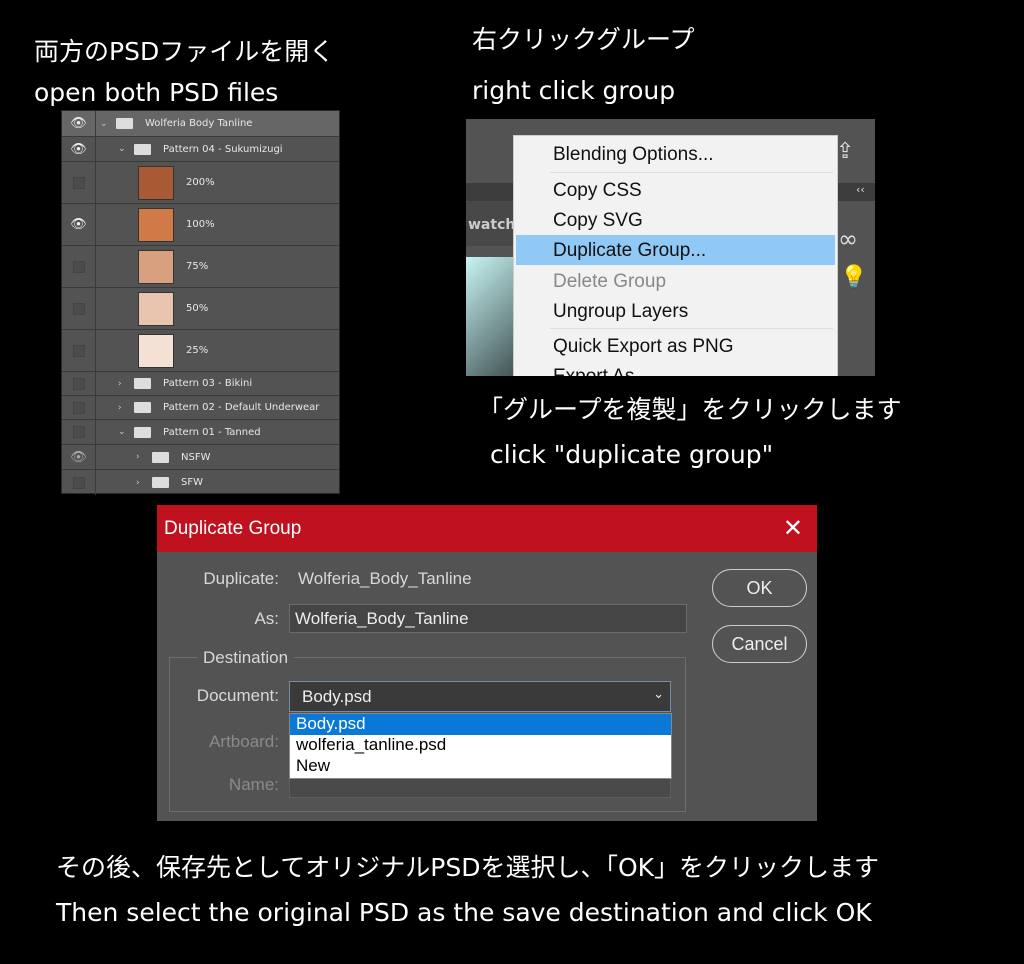 Image resolution: width=1024 pixels, height=964 pixels. I want to click on caption-step2-en: right click group, so click(574, 90).